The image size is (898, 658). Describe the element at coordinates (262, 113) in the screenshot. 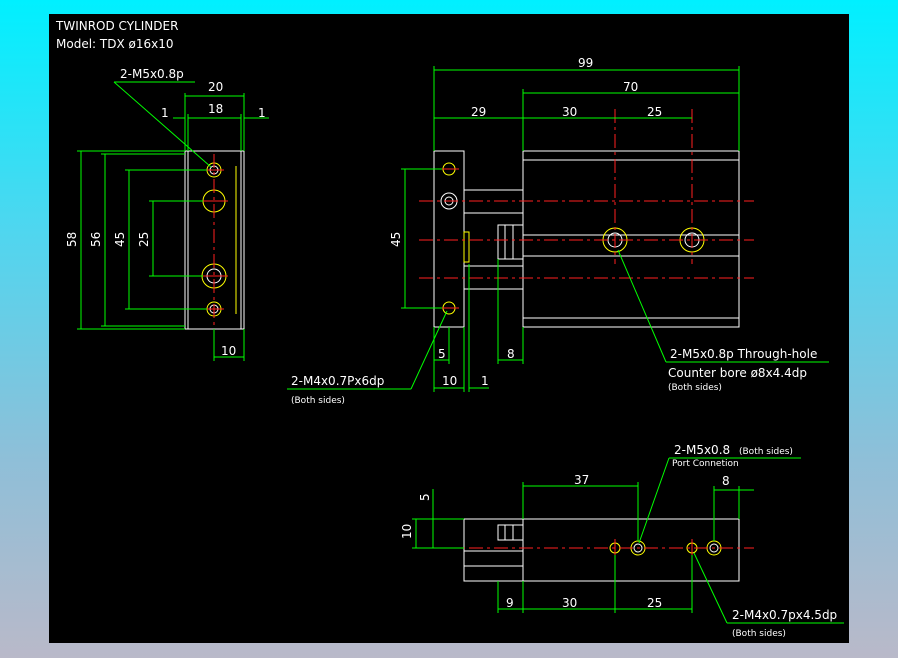

I see `dim-1-right: 1` at that location.